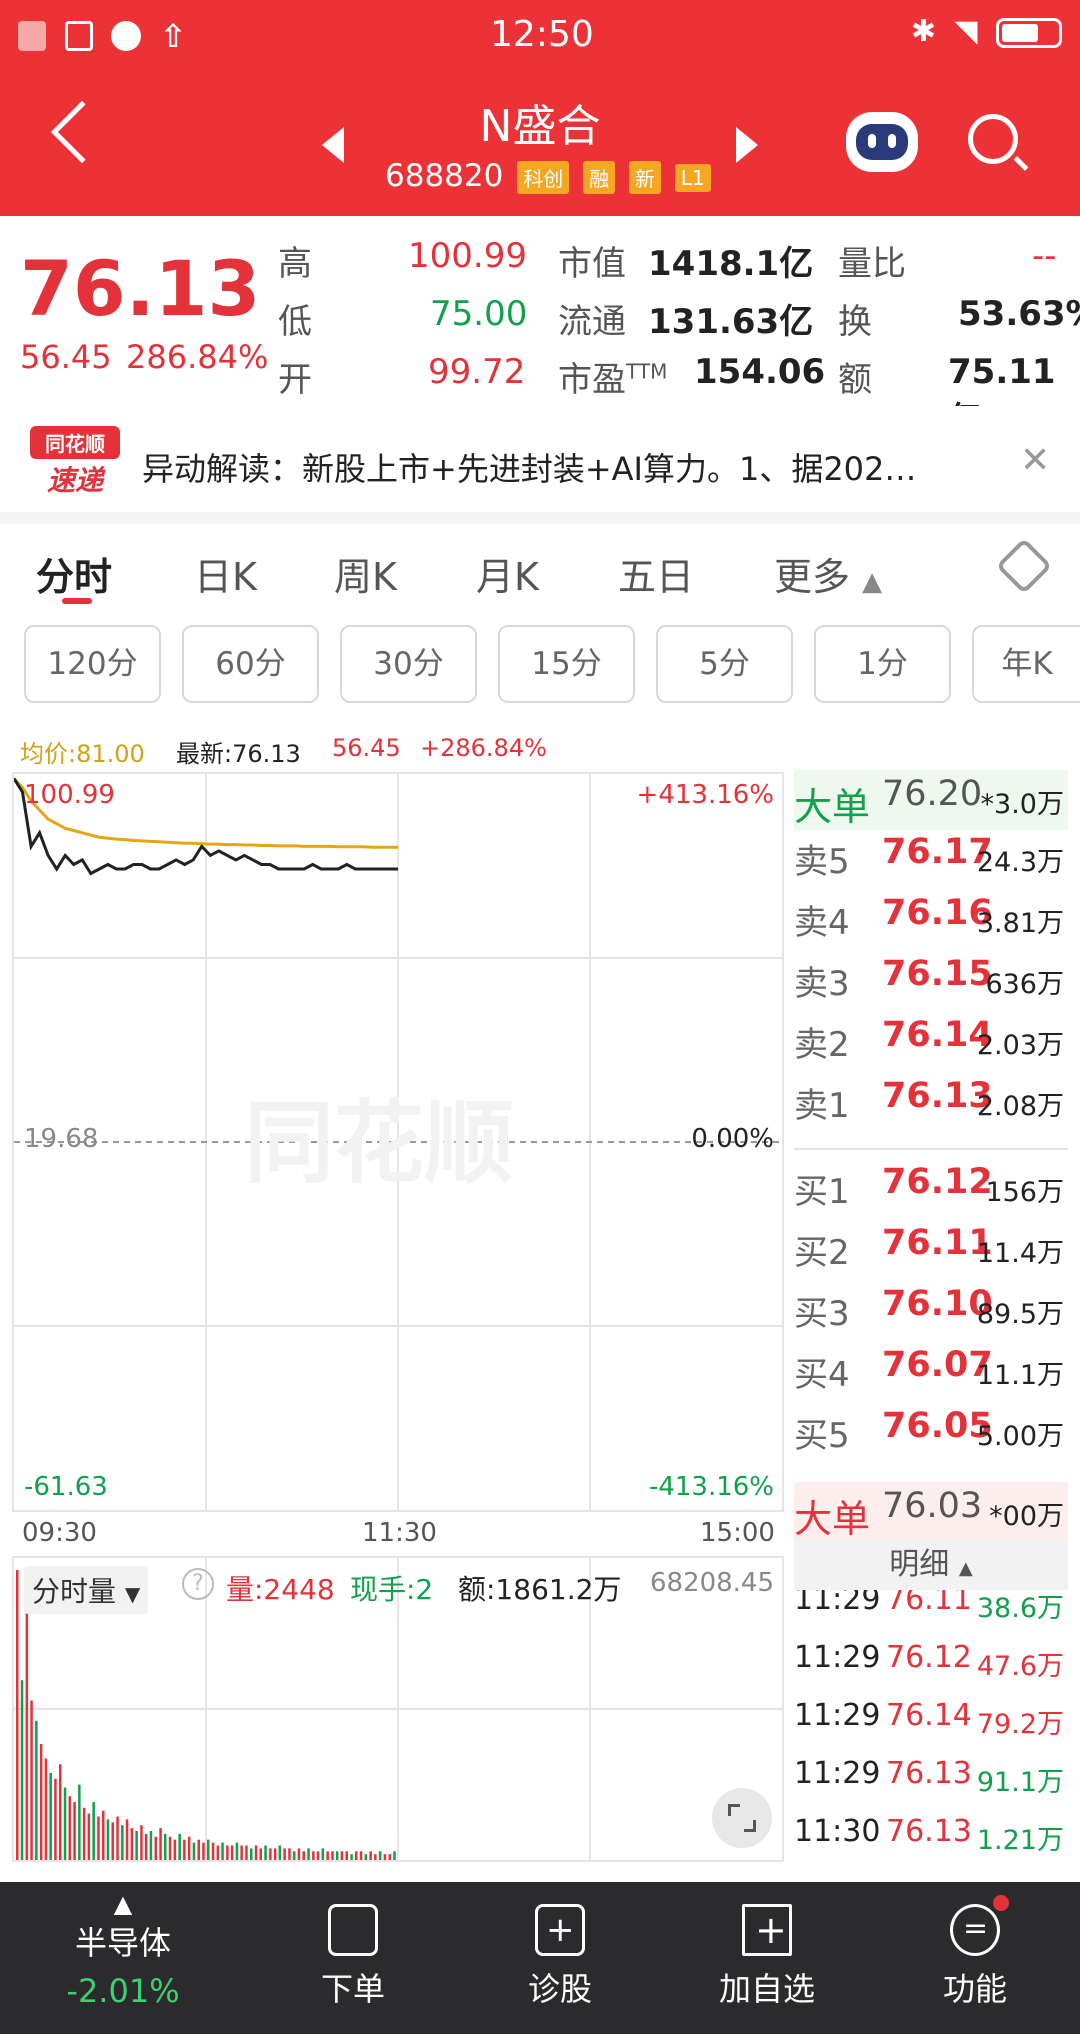 Image resolution: width=1080 pixels, height=2034 pixels. I want to click on axis-time-midday: 11:30, so click(399, 1533).